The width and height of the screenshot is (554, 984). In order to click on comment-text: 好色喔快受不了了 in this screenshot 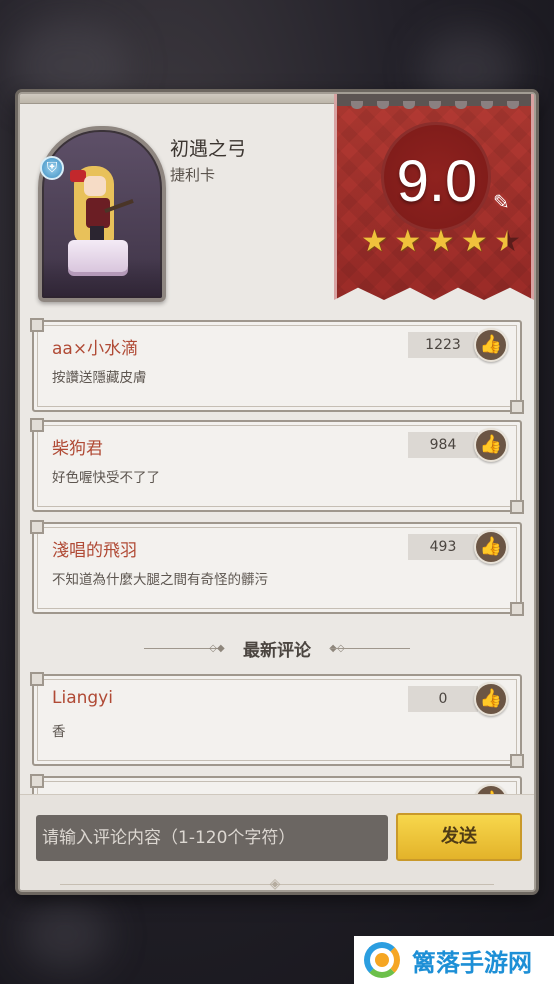, I will do `click(106, 478)`.